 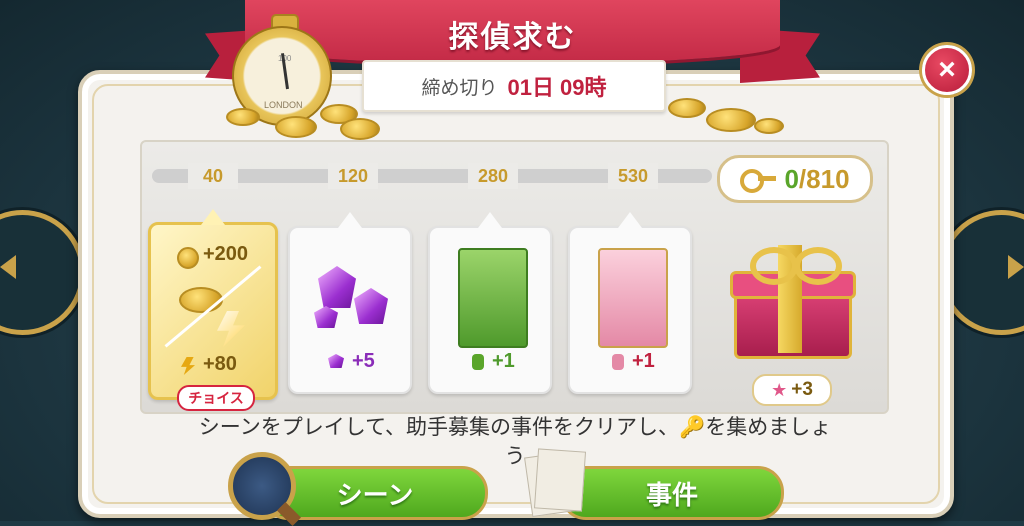 What do you see at coordinates (216, 398) in the screenshot?
I see `choice-badge: チョイス` at bounding box center [216, 398].